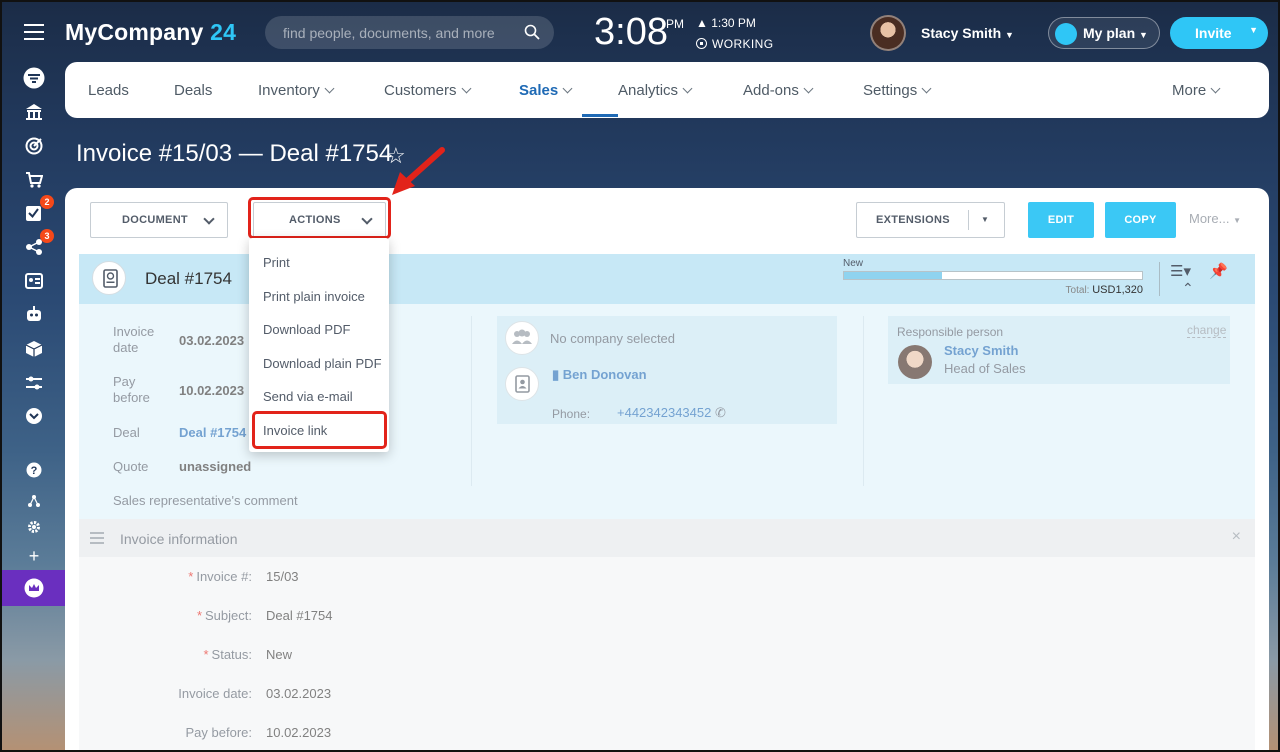  Describe the element at coordinates (215, 466) in the screenshot. I see `quote-value: unassigned` at that location.